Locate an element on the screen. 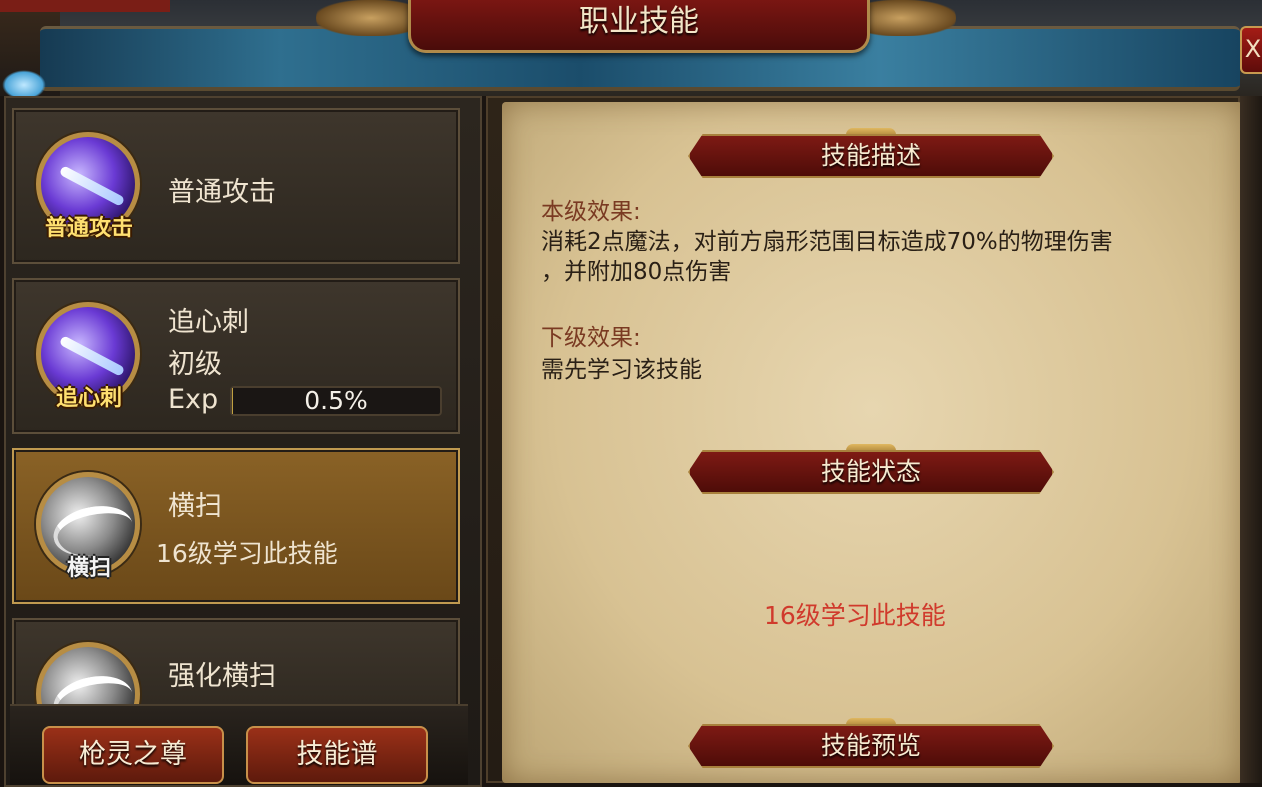  skill-icon-label: 普通攻击 is located at coordinates (88, 228).